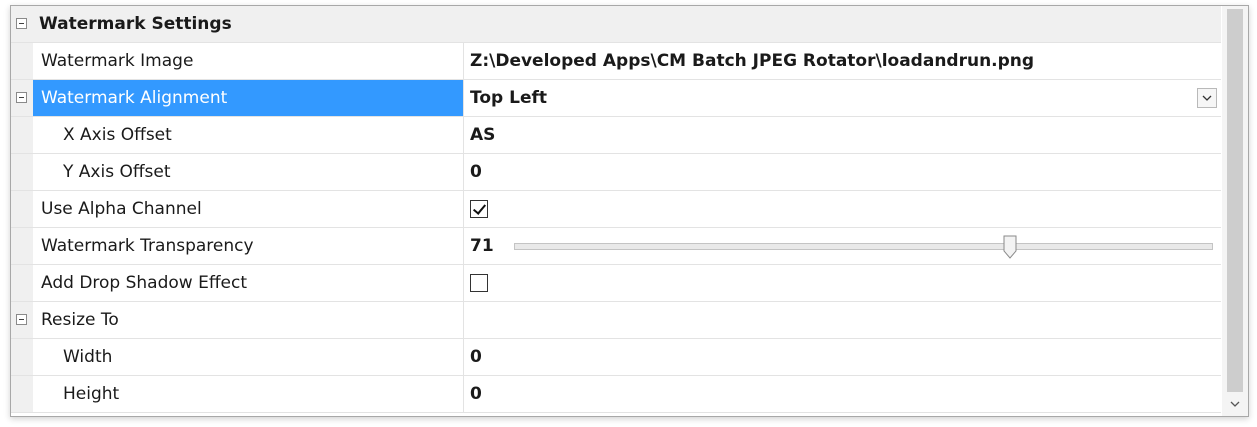 The image size is (1257, 427). What do you see at coordinates (117, 172) in the screenshot?
I see `property-label: Y Axis Offset` at bounding box center [117, 172].